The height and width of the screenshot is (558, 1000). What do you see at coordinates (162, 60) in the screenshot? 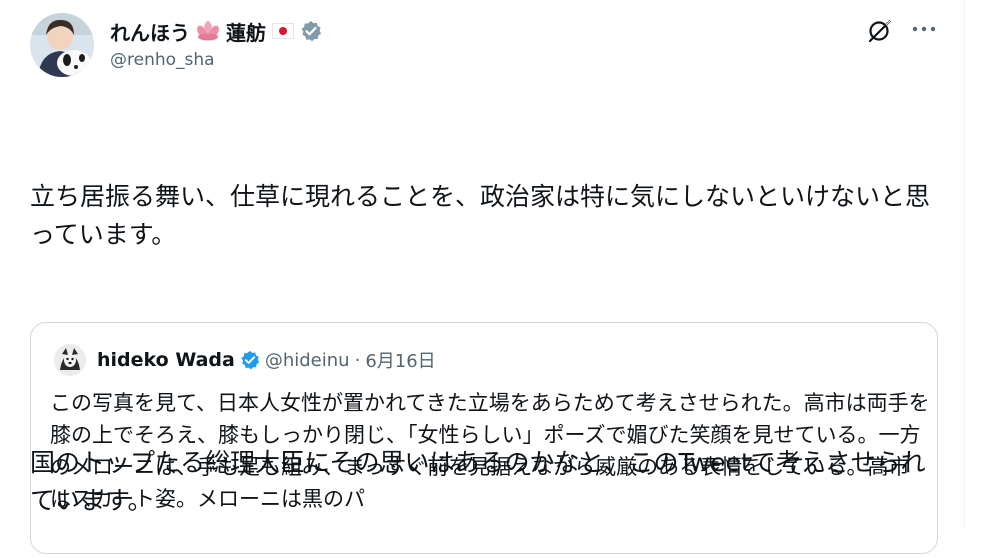
I see `author-handle: @renho_sha` at bounding box center [162, 60].